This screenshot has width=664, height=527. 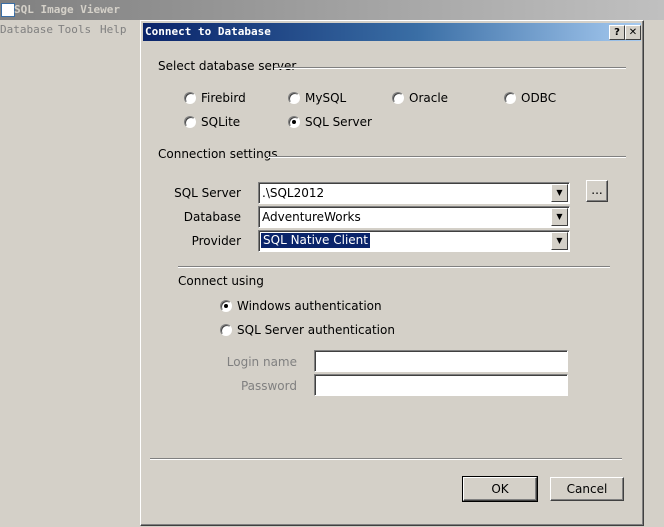 I want to click on password-input, so click(x=441, y=385).